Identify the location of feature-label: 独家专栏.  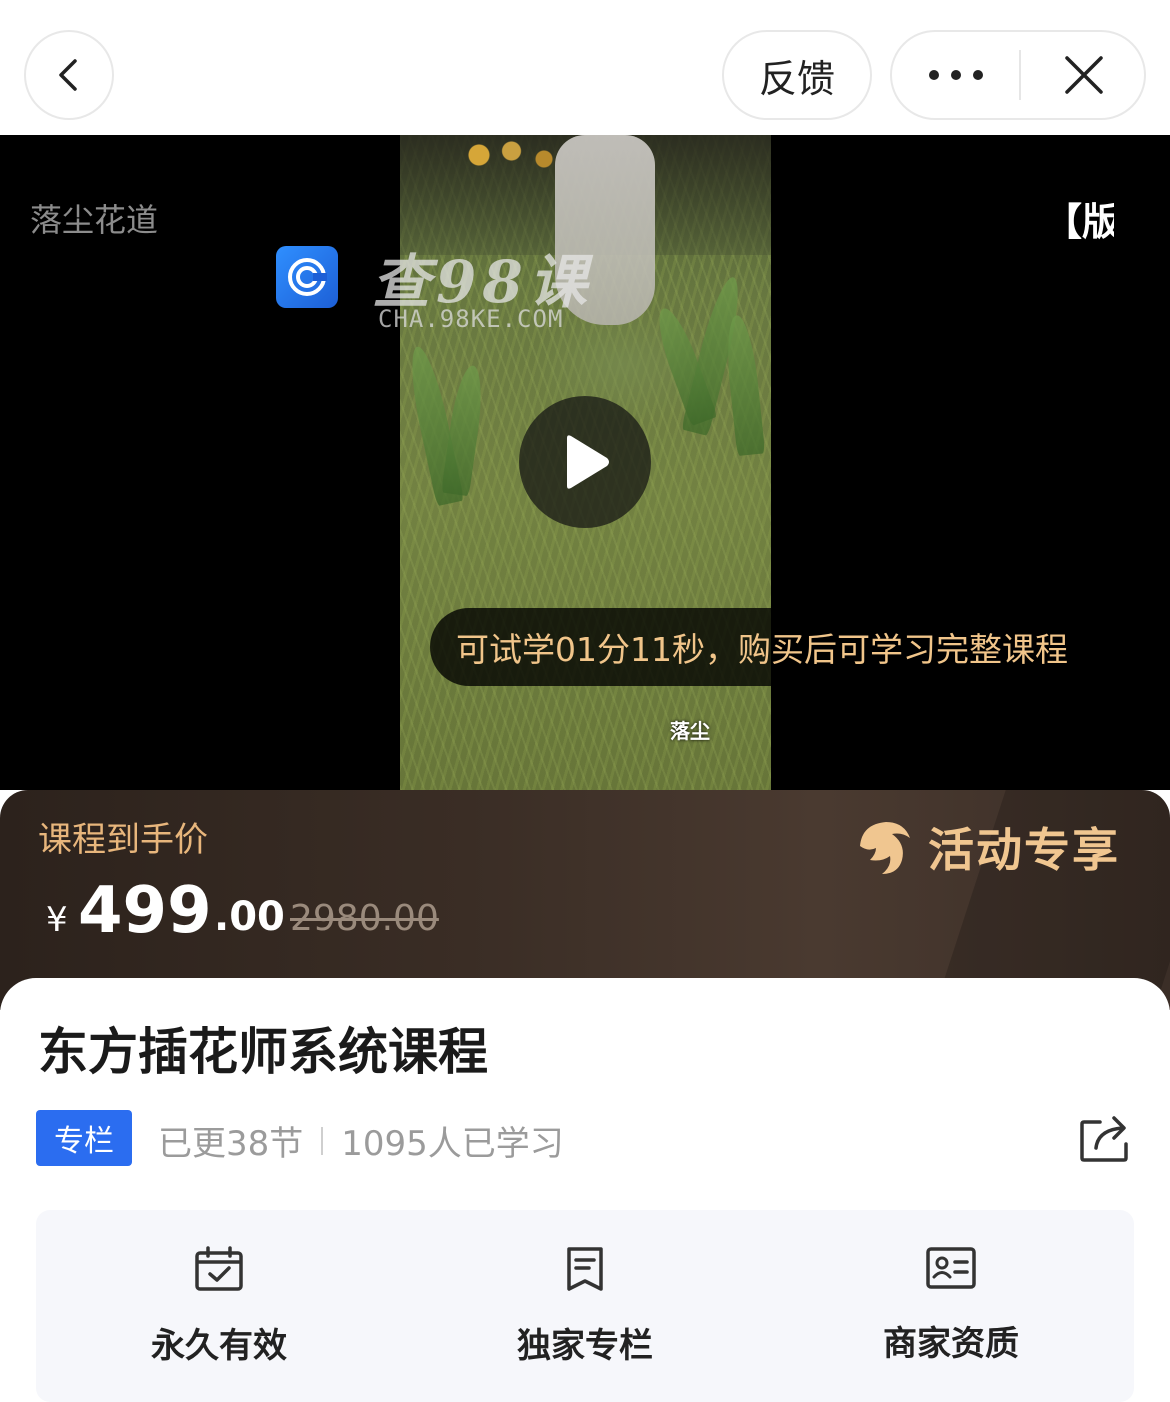
(585, 1346).